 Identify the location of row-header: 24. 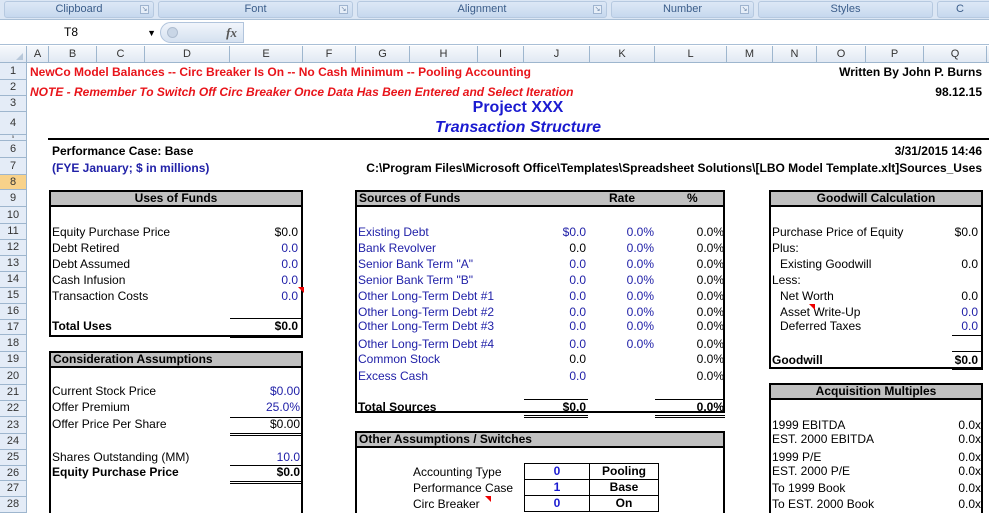
(13, 442).